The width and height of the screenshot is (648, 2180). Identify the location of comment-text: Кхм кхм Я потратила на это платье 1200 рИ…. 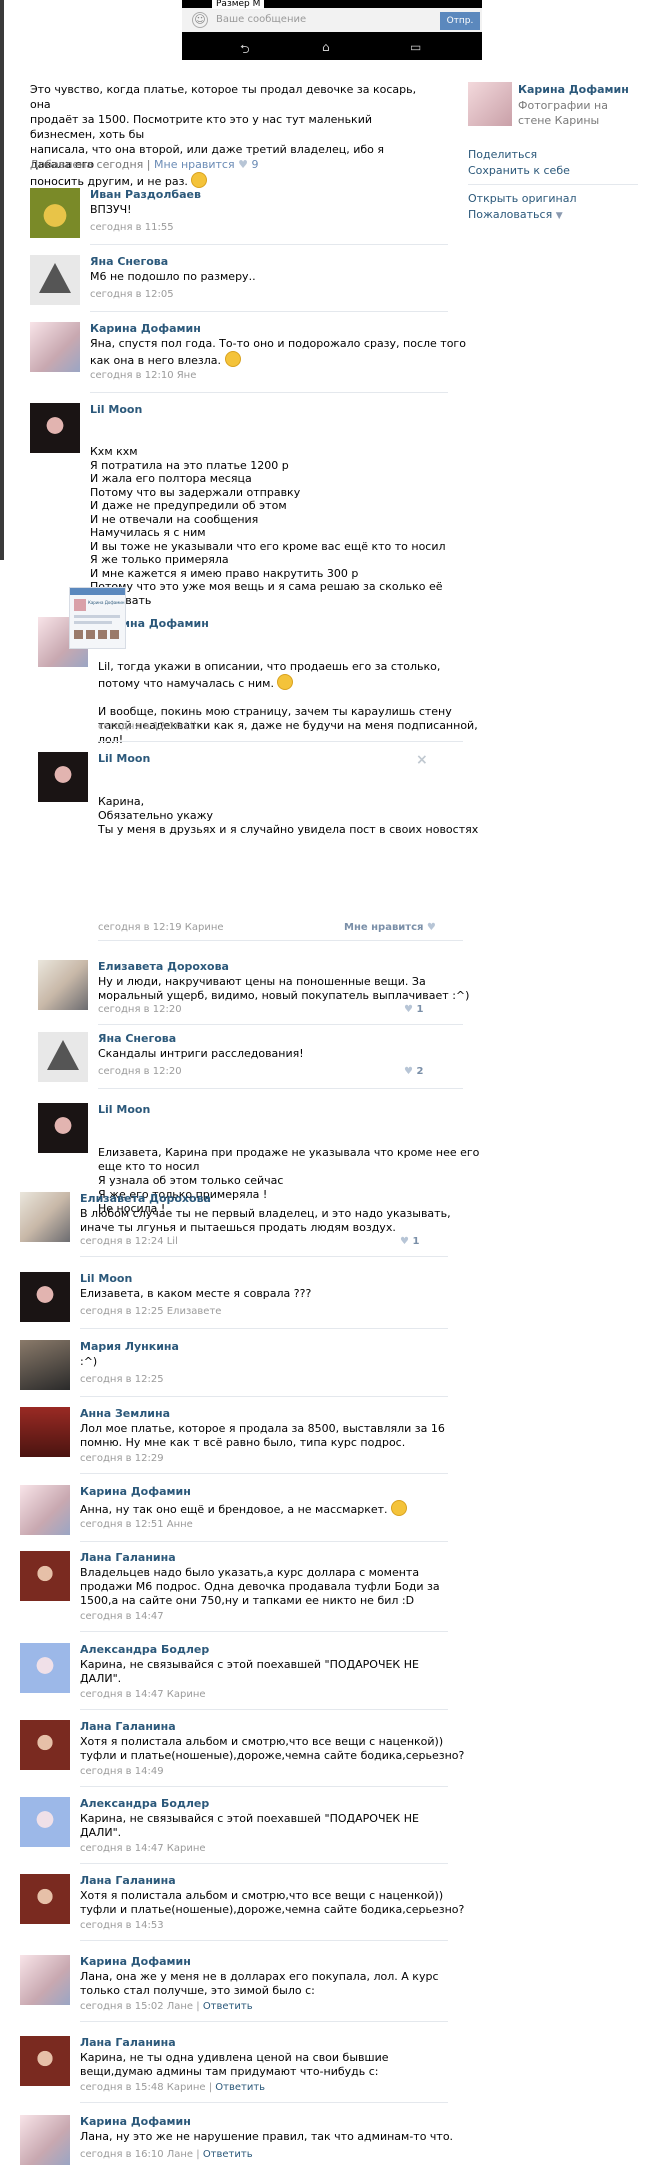
(268, 526).